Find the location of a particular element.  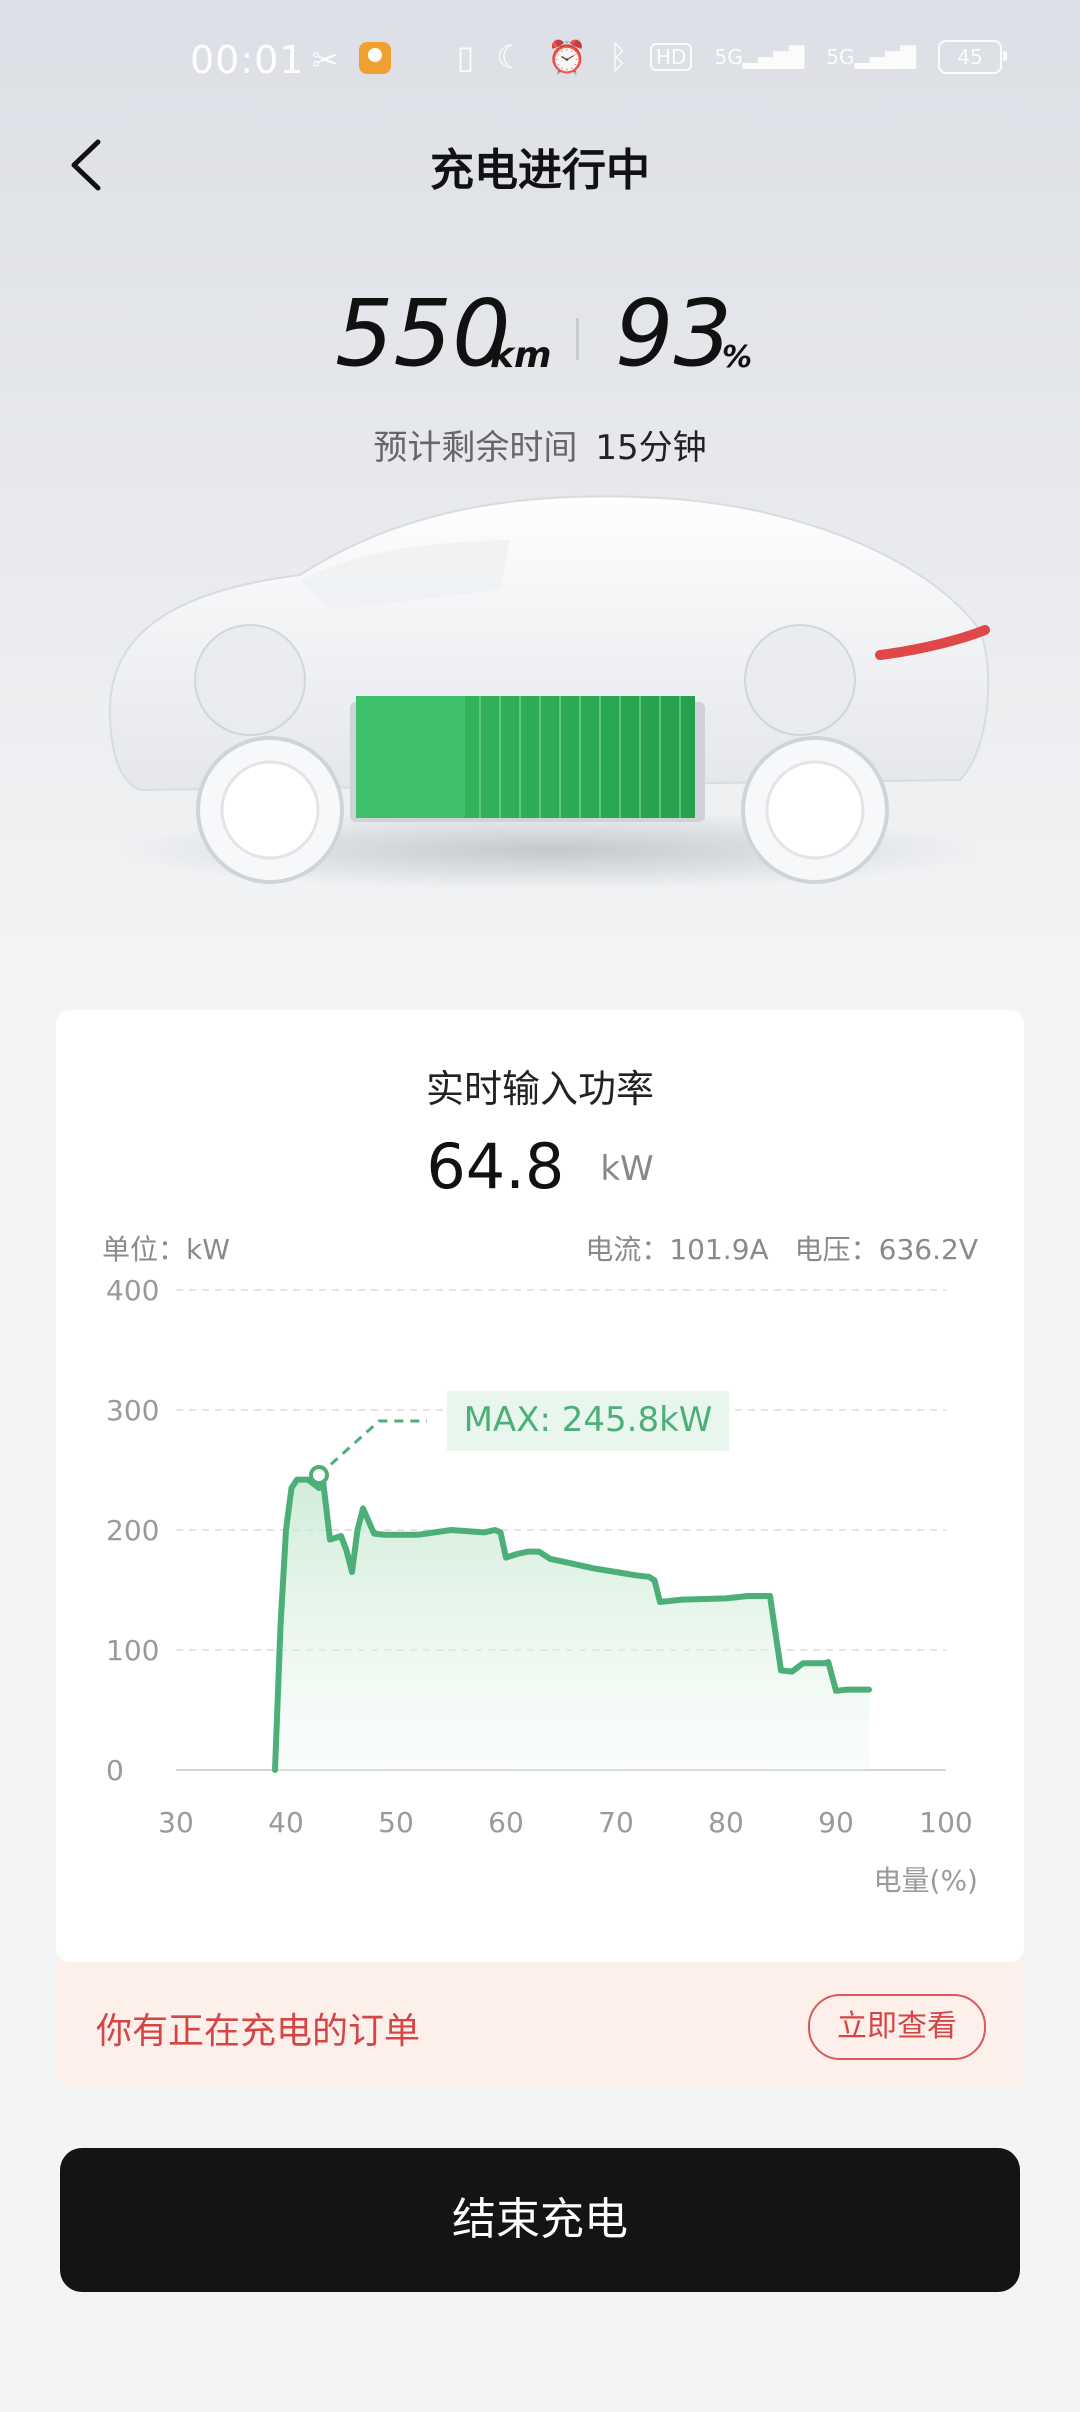

x-axis-title: 电量(%) is located at coordinates (926, 1880).